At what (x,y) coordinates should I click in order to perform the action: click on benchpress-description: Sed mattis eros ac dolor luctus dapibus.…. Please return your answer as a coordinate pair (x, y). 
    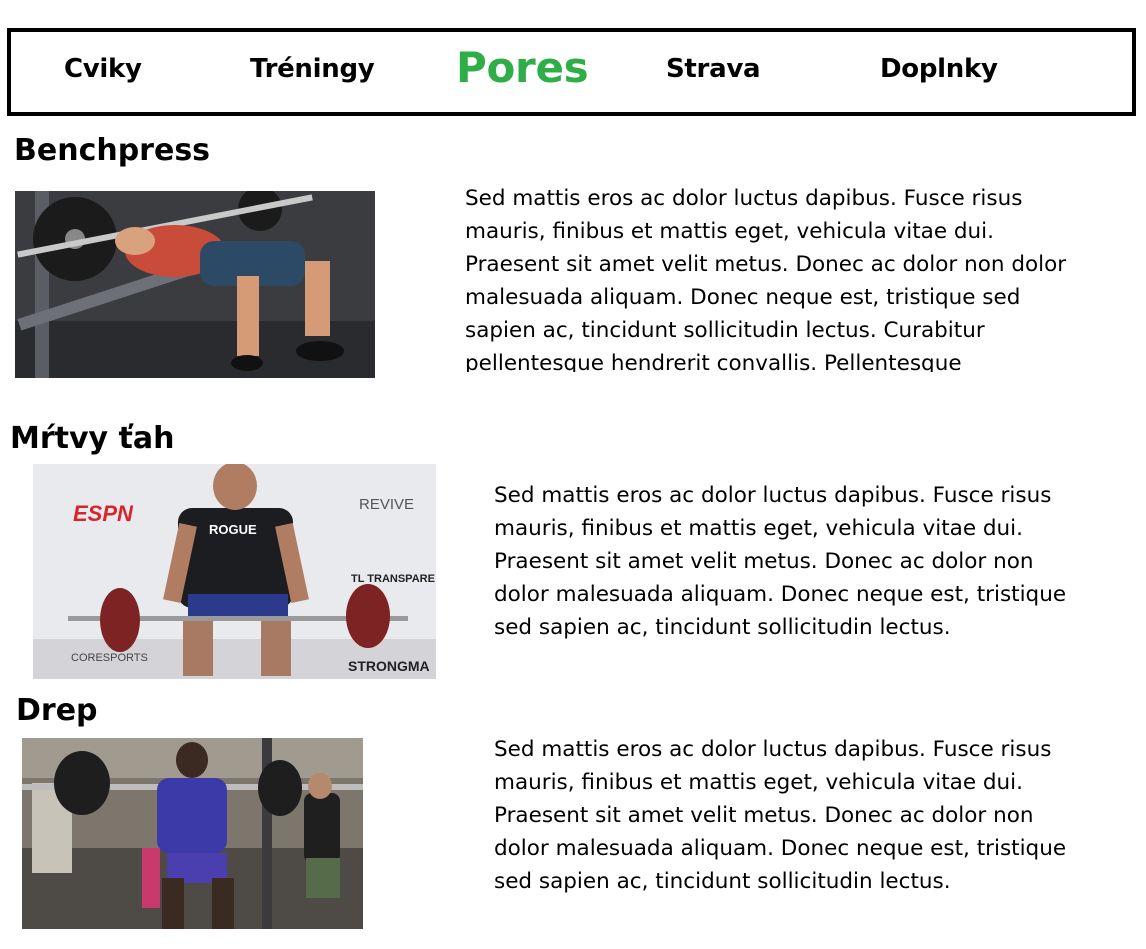
    Looking at the image, I should click on (766, 279).